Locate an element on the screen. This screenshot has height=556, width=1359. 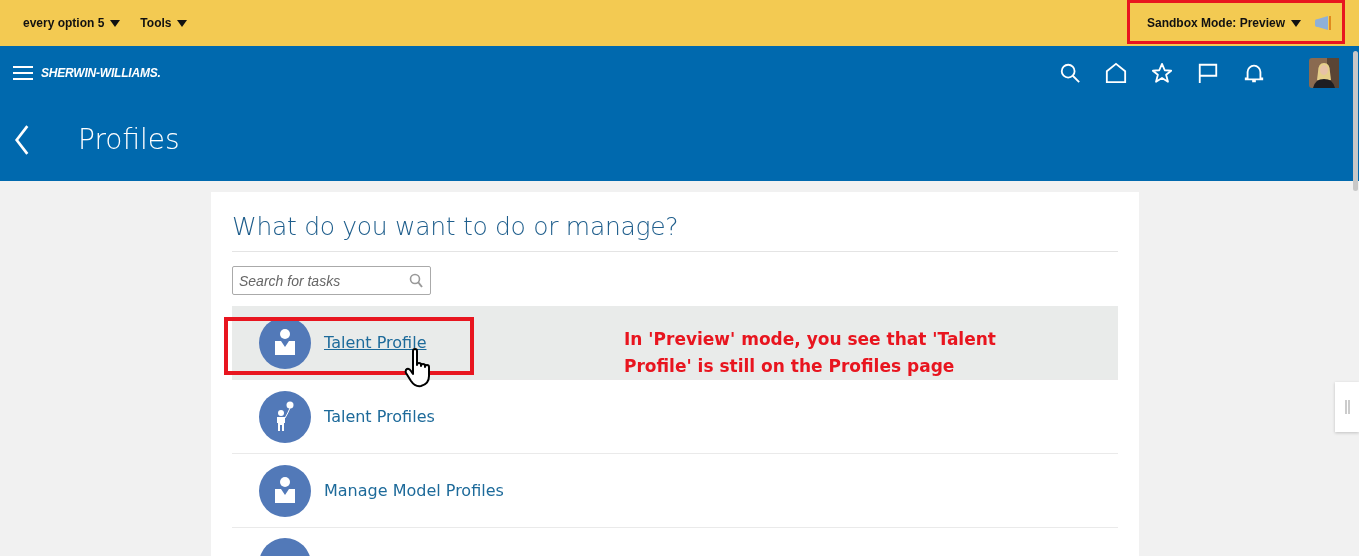
sandbox-mode-dropdown: Sandbox Mode: Preview is located at coordinates (1223, 23).